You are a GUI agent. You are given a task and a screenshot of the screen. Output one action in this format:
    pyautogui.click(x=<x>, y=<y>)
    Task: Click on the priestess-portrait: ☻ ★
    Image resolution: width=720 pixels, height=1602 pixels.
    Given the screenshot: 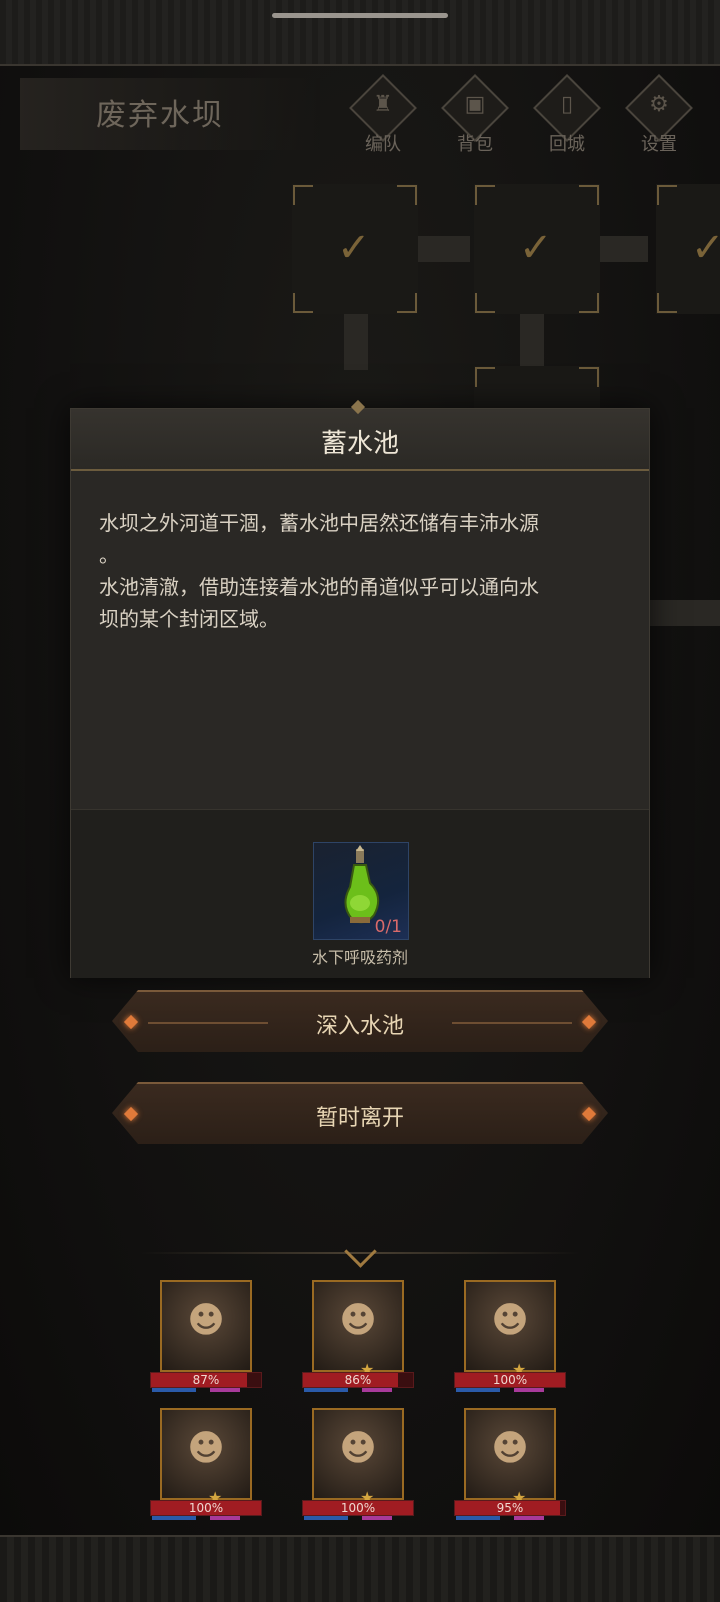 What is the action you would take?
    pyautogui.click(x=206, y=1457)
    